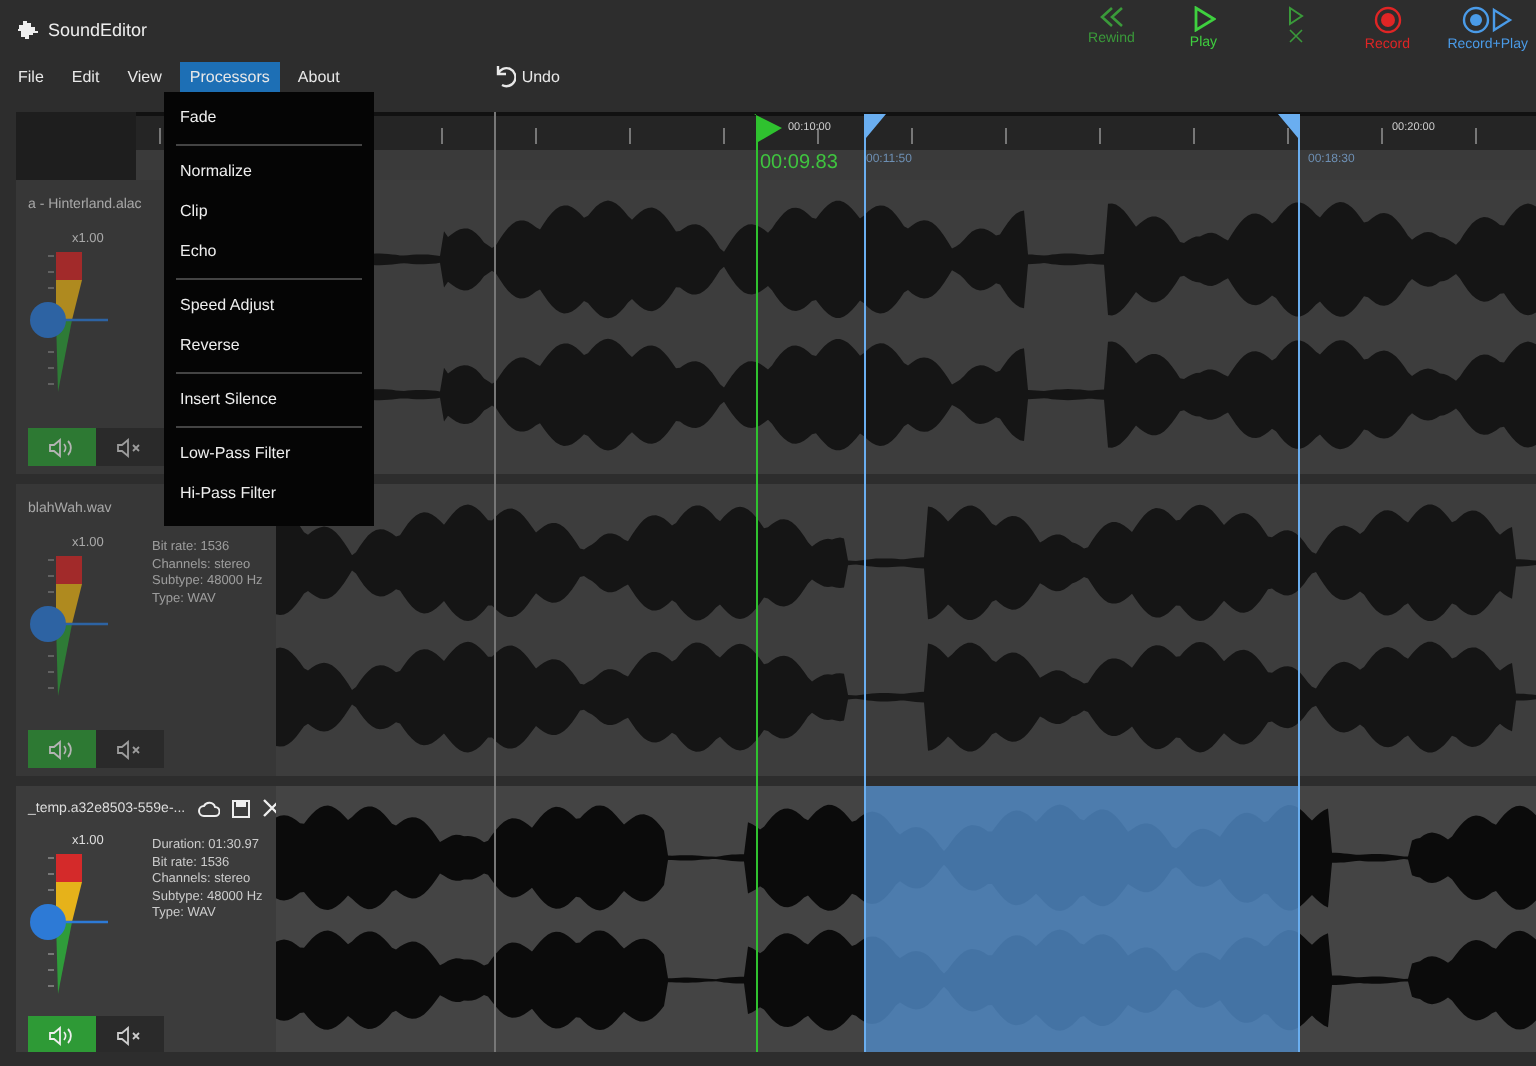 This screenshot has width=1536, height=1066. I want to click on save-icon, so click(240, 808).